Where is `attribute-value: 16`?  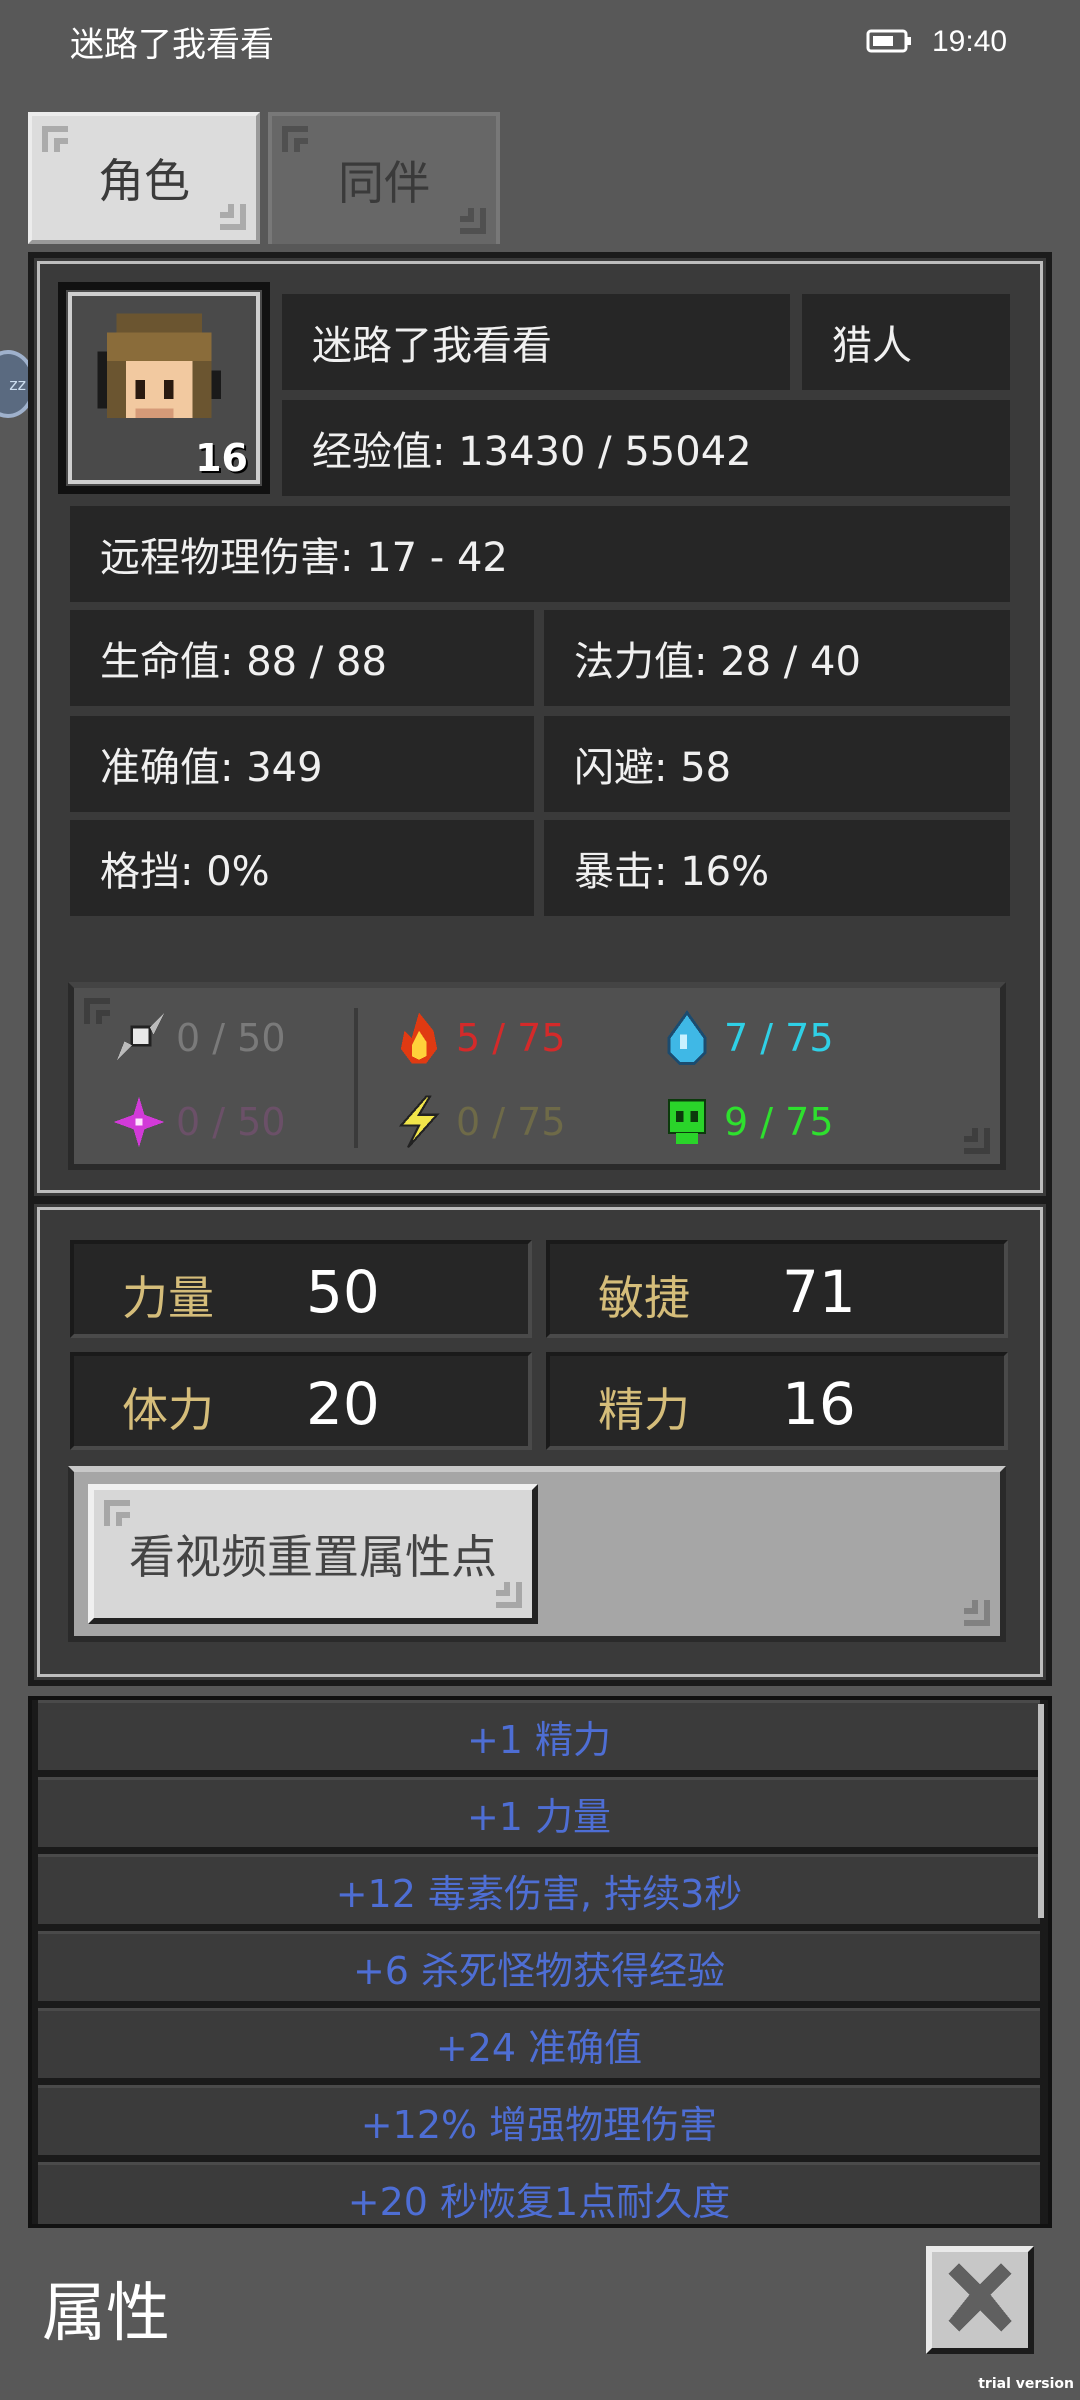
attribute-value: 16 is located at coordinates (819, 1404).